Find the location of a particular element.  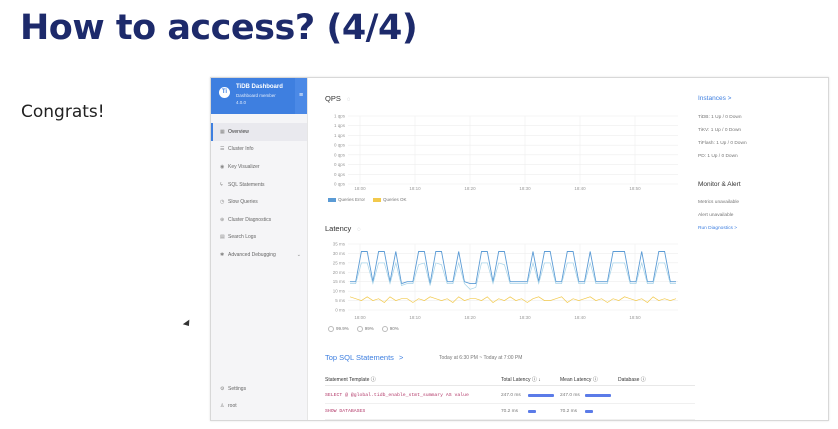

x-tick-label: 18:20 is located at coordinates (470, 317).